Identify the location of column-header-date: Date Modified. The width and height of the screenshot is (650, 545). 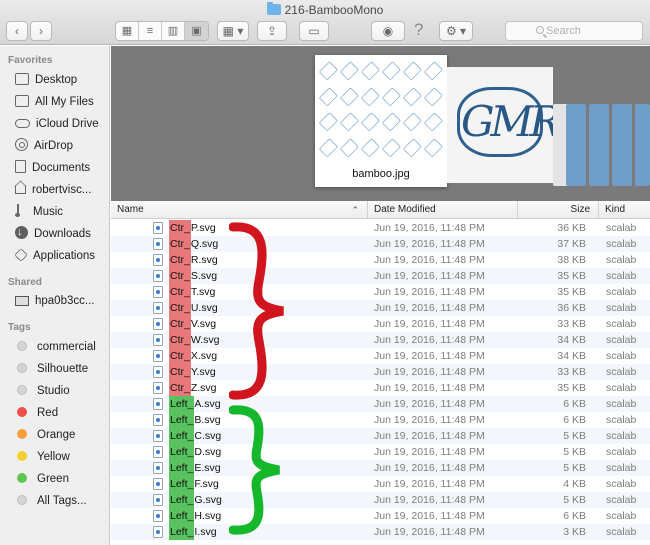
(442, 210).